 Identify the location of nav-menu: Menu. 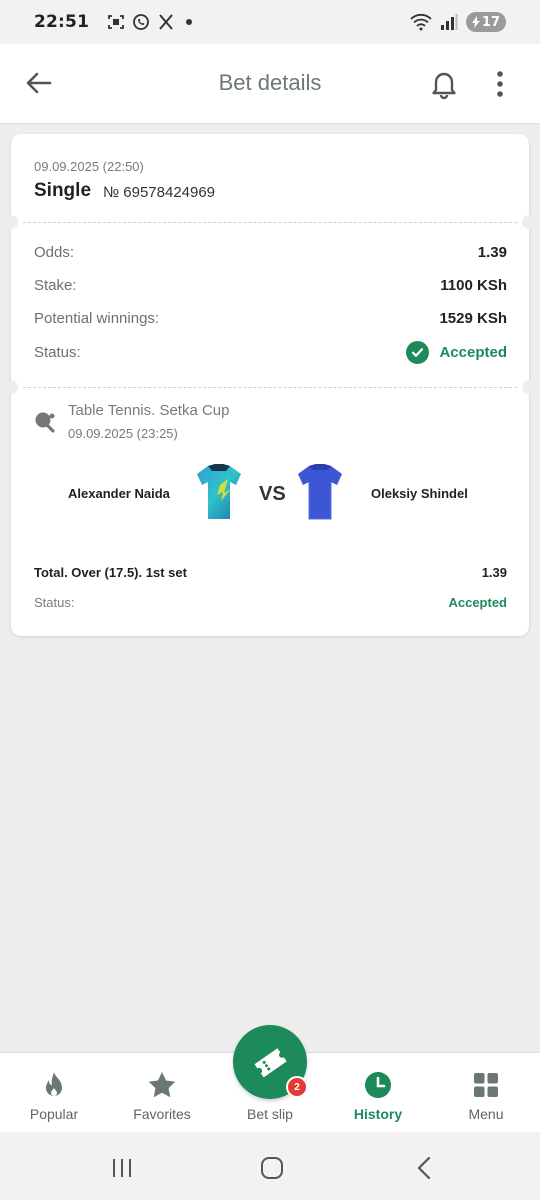
(486, 1093).